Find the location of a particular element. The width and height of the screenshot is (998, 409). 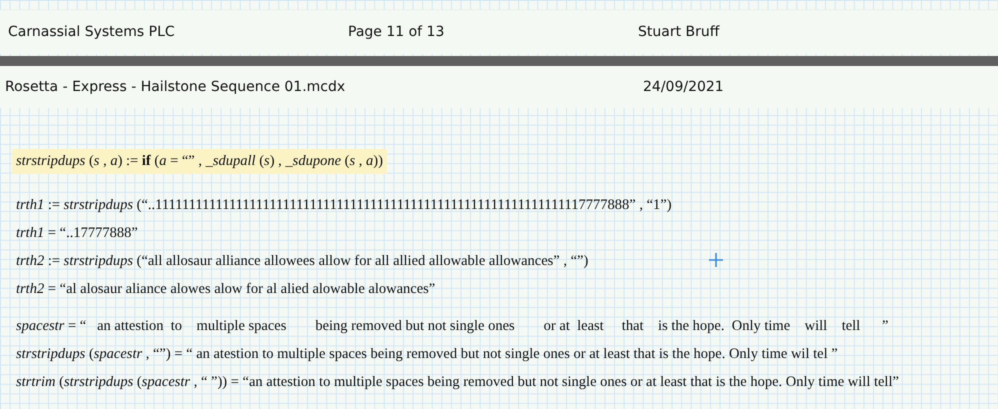

document-date: 24/09/2021 is located at coordinates (683, 87).